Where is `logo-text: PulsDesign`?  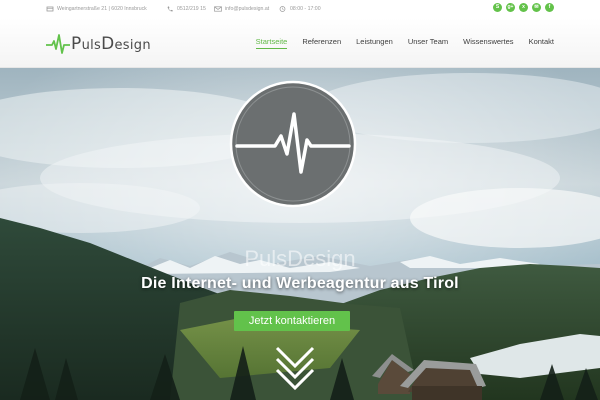 logo-text: PulsDesign is located at coordinates (111, 44).